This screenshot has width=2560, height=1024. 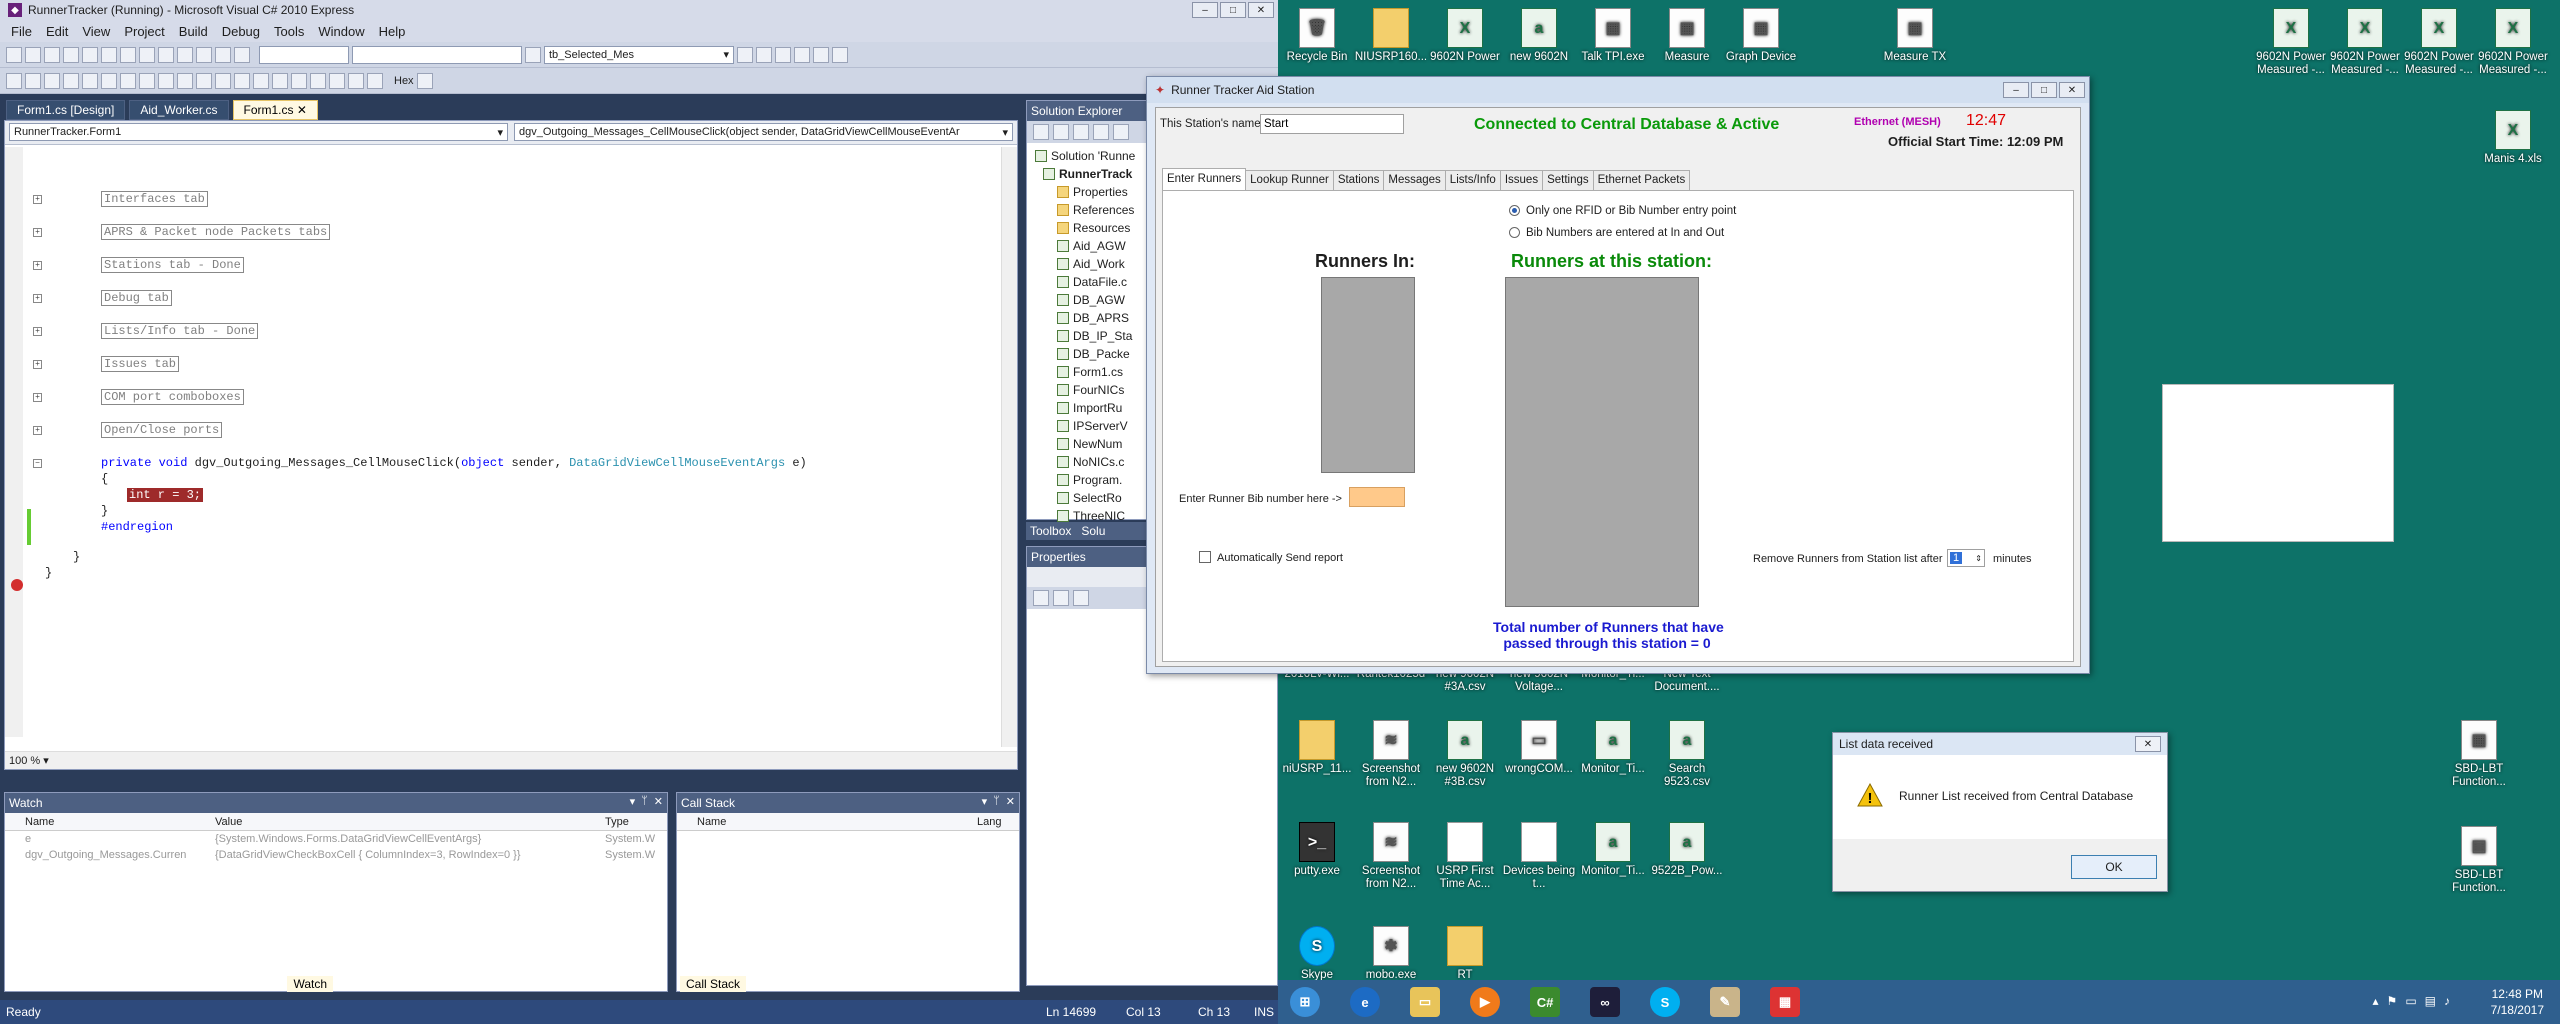 I want to click on tree-item: DB_Packe, so click(x=1093, y=354).